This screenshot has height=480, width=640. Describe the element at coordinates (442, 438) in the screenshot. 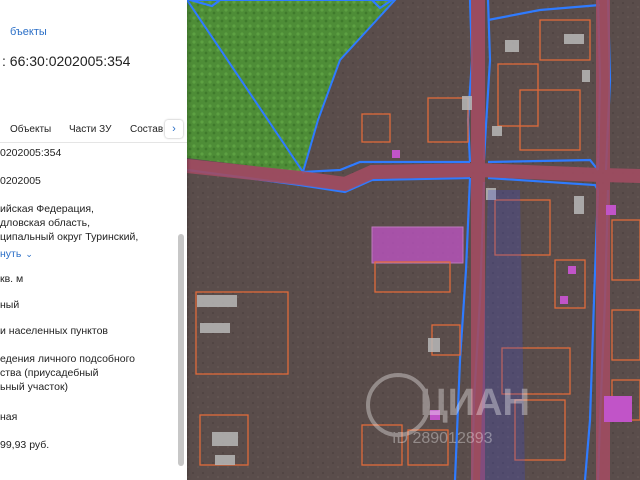

I see `watermark-id: ID 289012893` at that location.